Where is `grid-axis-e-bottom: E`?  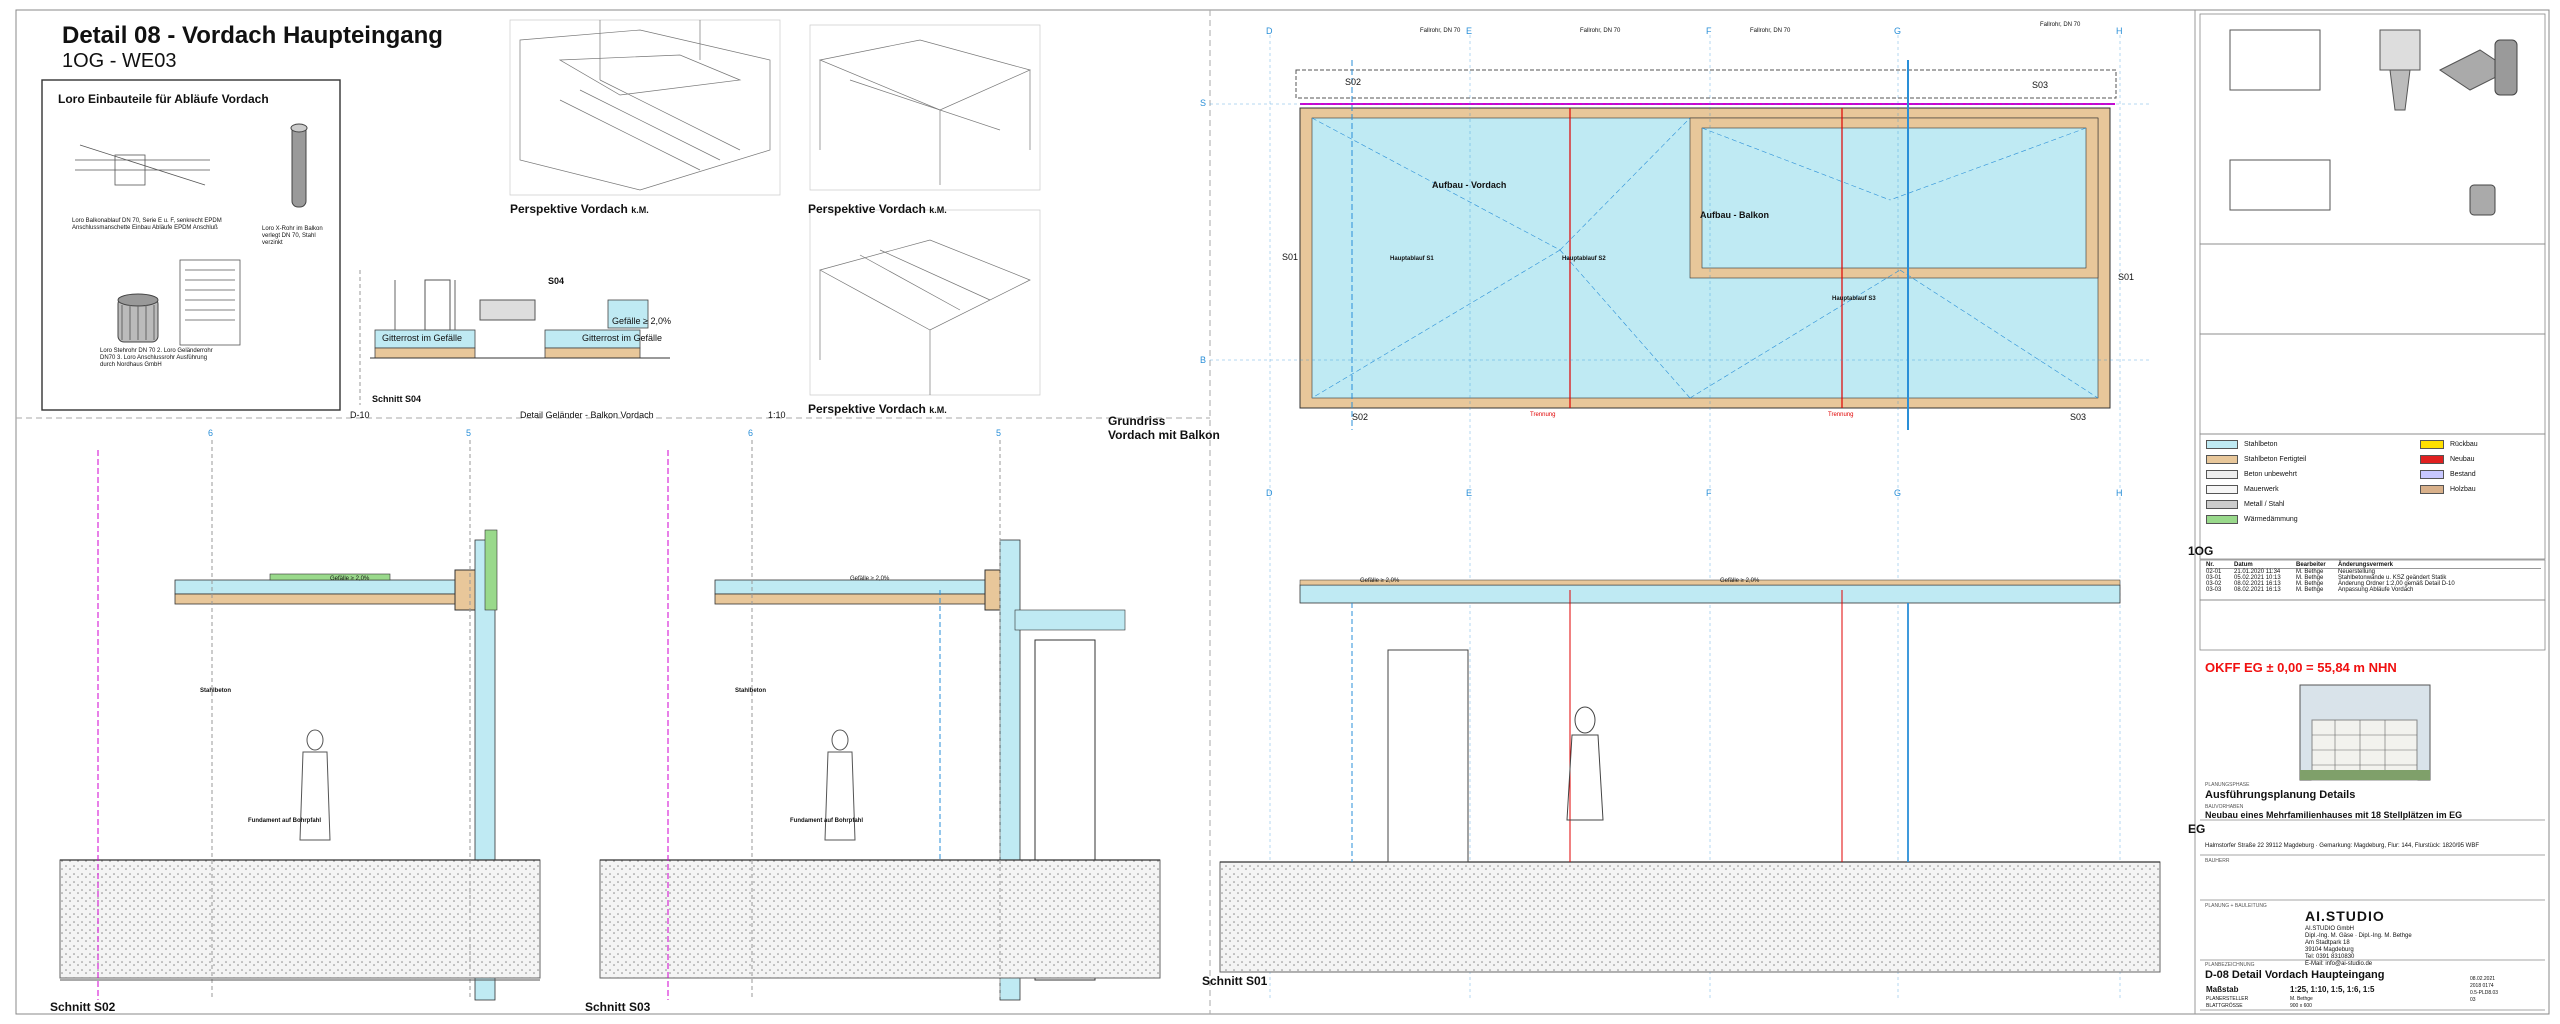 grid-axis-e-bottom: E is located at coordinates (1469, 493).